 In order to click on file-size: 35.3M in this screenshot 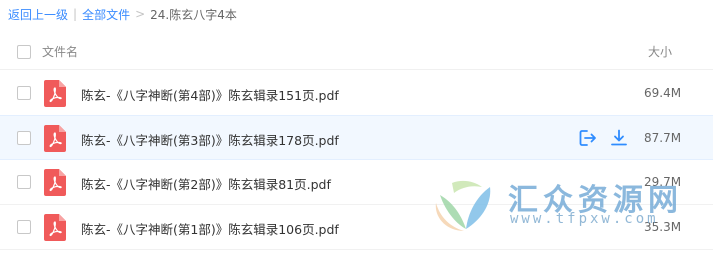, I will do `click(663, 227)`.